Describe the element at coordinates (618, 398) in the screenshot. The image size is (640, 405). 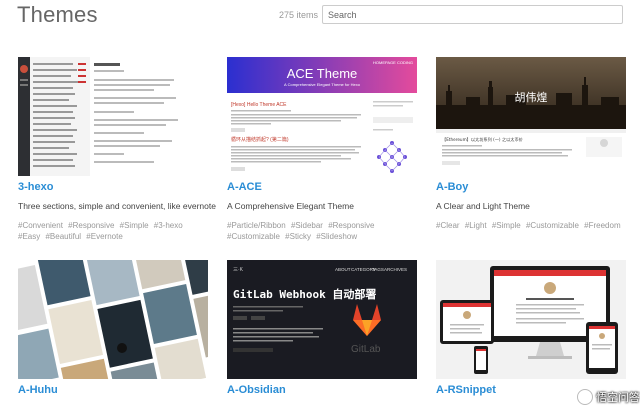
I see `watermark-text: 悟空问答` at that location.